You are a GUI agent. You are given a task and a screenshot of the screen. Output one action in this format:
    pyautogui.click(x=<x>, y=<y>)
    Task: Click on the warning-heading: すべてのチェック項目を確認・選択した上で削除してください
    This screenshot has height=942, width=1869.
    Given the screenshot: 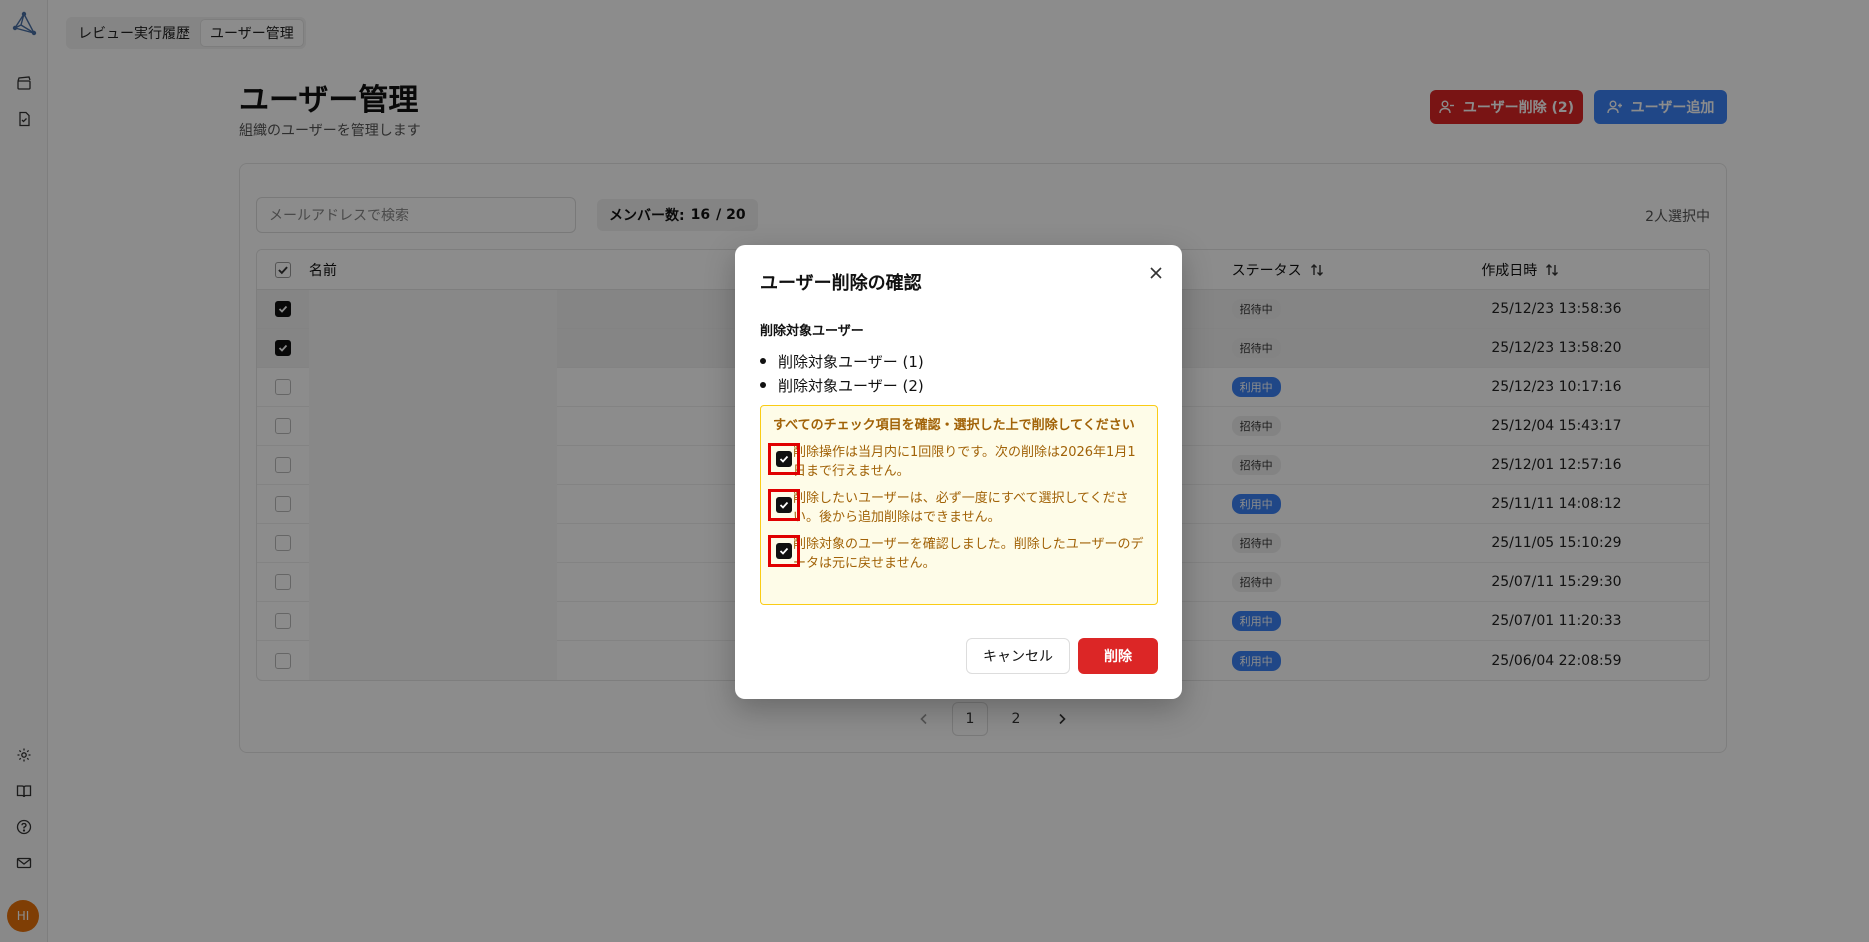 What is the action you would take?
    pyautogui.click(x=954, y=425)
    